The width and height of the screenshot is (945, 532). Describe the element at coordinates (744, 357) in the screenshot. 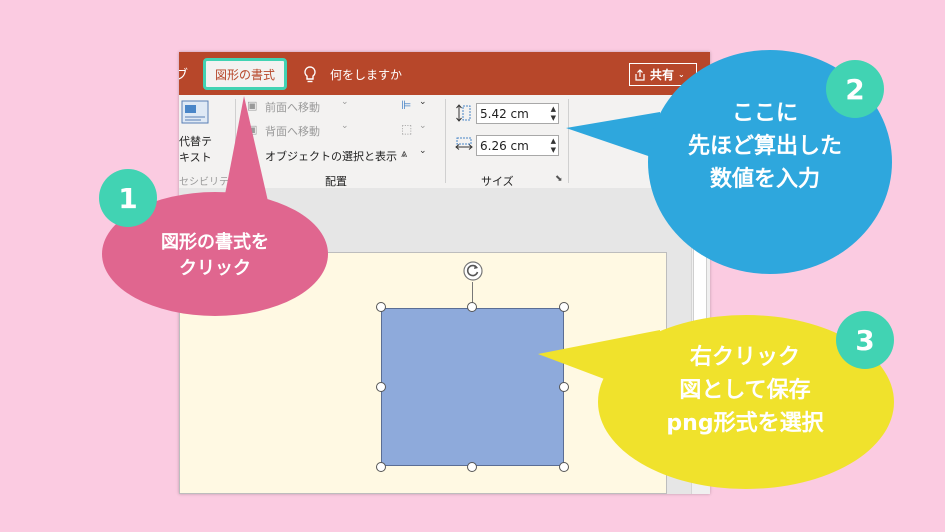

I see `callout-3-line-1: 右クリック` at that location.